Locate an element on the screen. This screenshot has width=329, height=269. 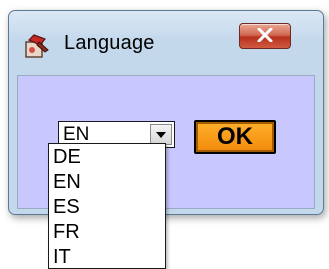
close-icon is located at coordinates (265, 35).